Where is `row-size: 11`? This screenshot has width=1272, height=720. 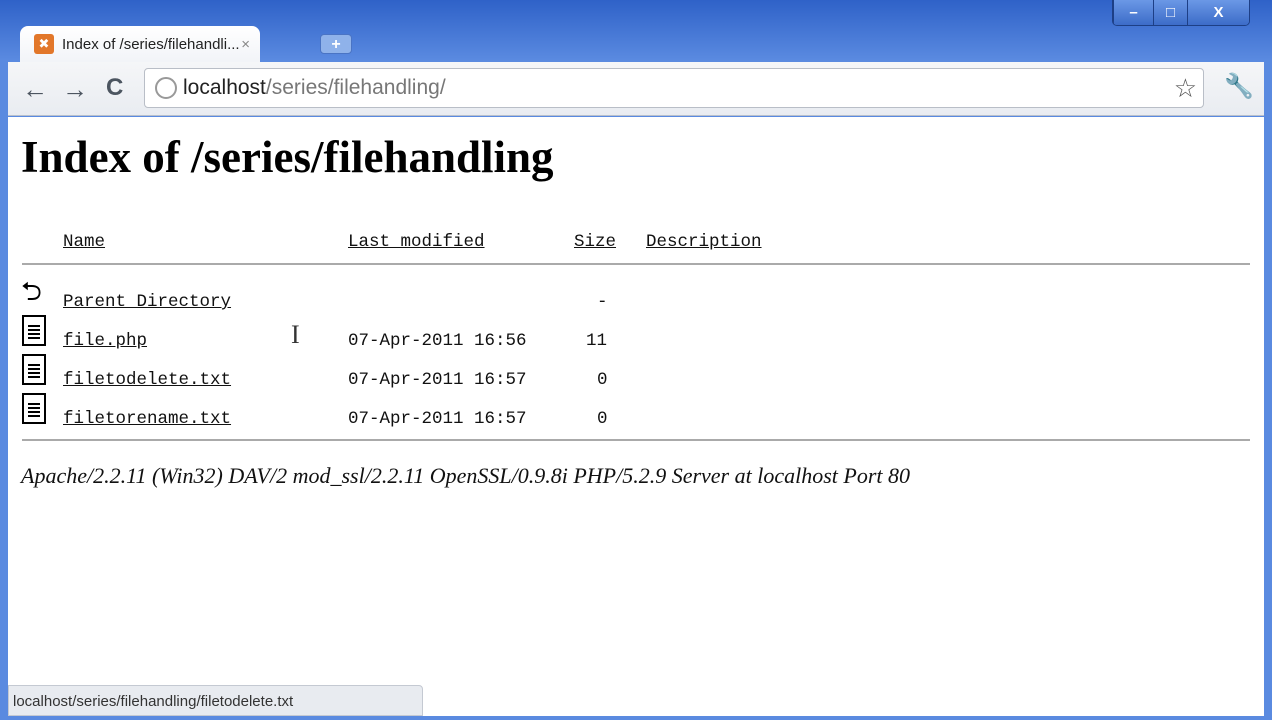
row-size: 11 is located at coordinates (597, 341).